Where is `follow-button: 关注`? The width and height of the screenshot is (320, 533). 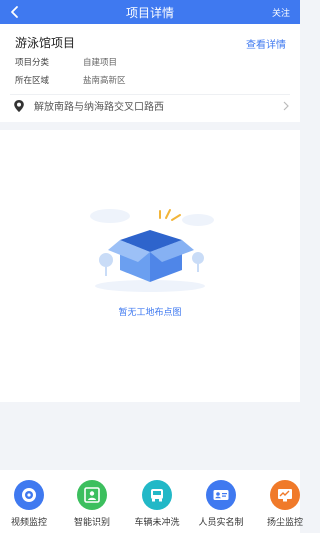 follow-button: 关注 is located at coordinates (281, 12).